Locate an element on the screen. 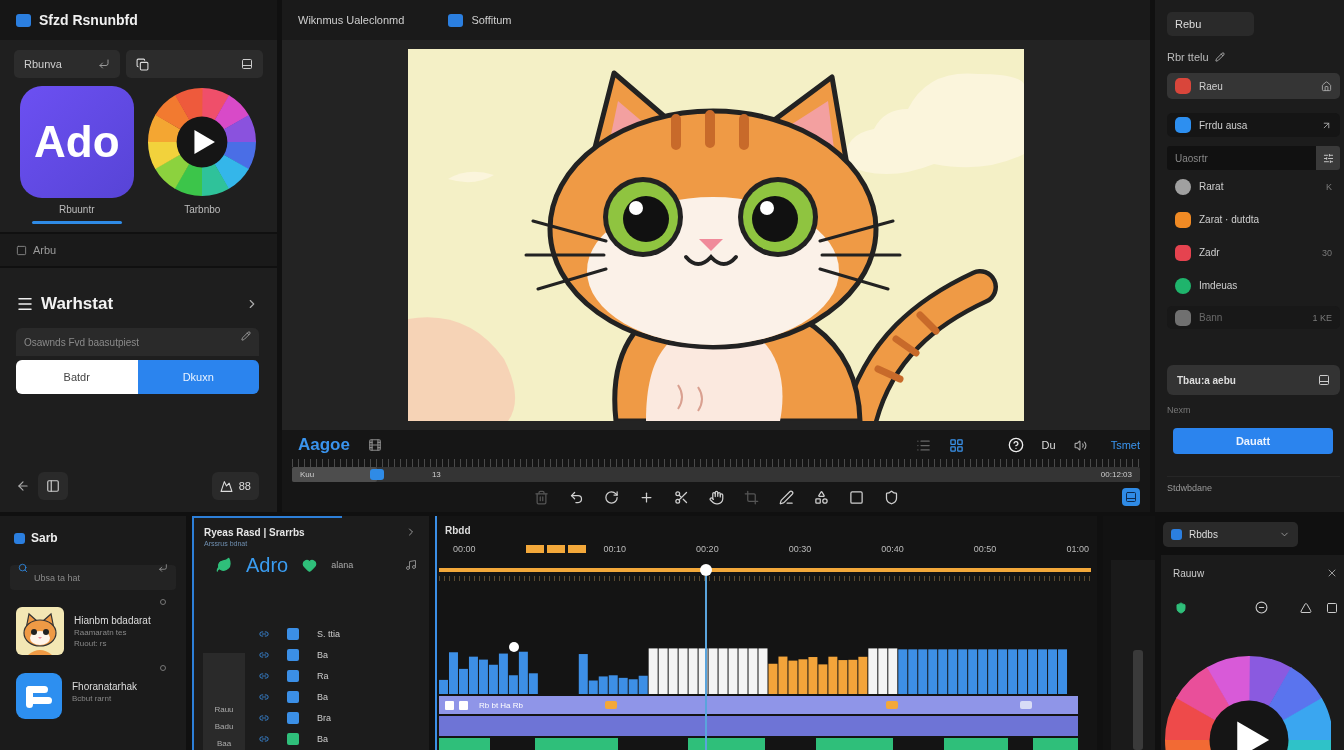  back-icon is located at coordinates (23, 486).